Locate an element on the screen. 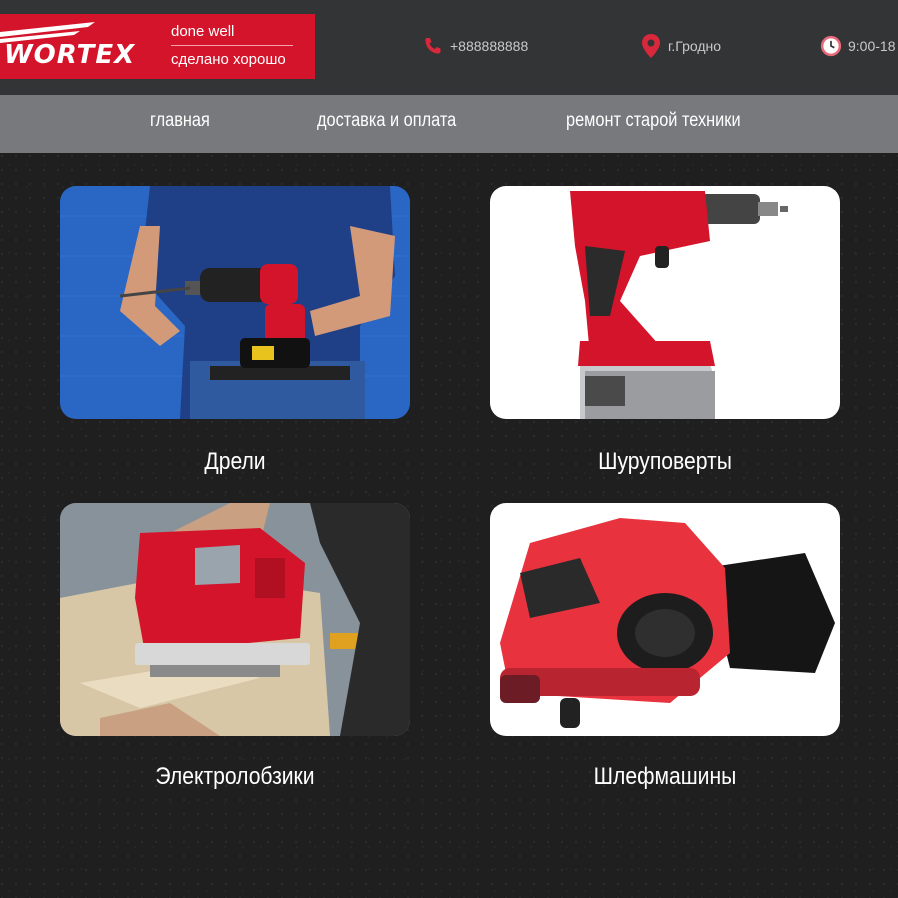 Image resolution: width=898 pixels, height=898 pixels. nav-item-delivery: доставка и оплата is located at coordinates (386, 121).